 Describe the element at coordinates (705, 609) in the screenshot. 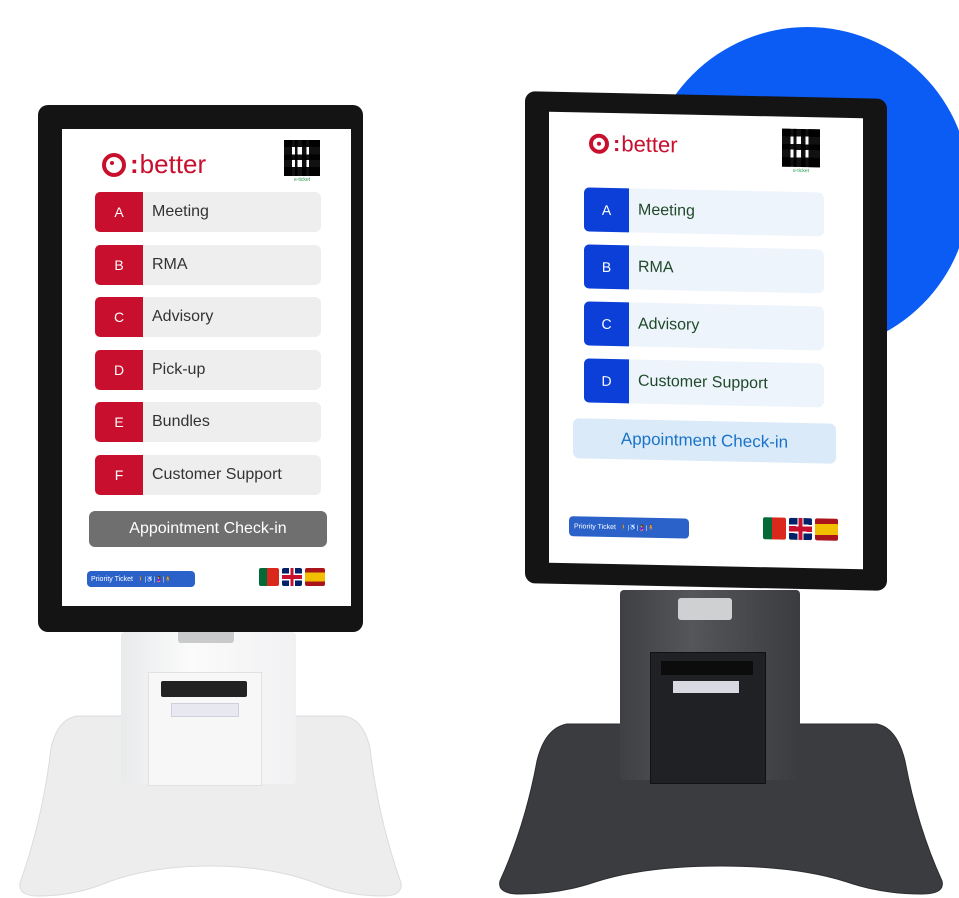

I see `right-kiosk-hinge` at that location.